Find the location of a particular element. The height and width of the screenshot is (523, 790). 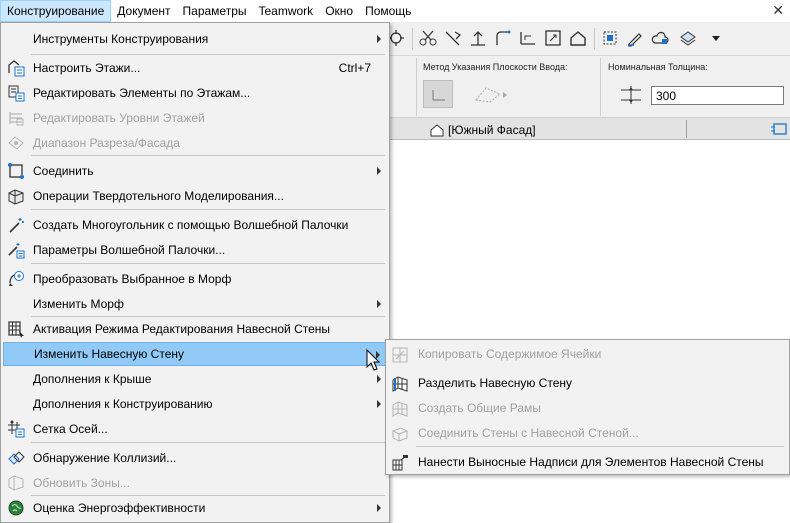

thickness-icon is located at coordinates (631, 95).